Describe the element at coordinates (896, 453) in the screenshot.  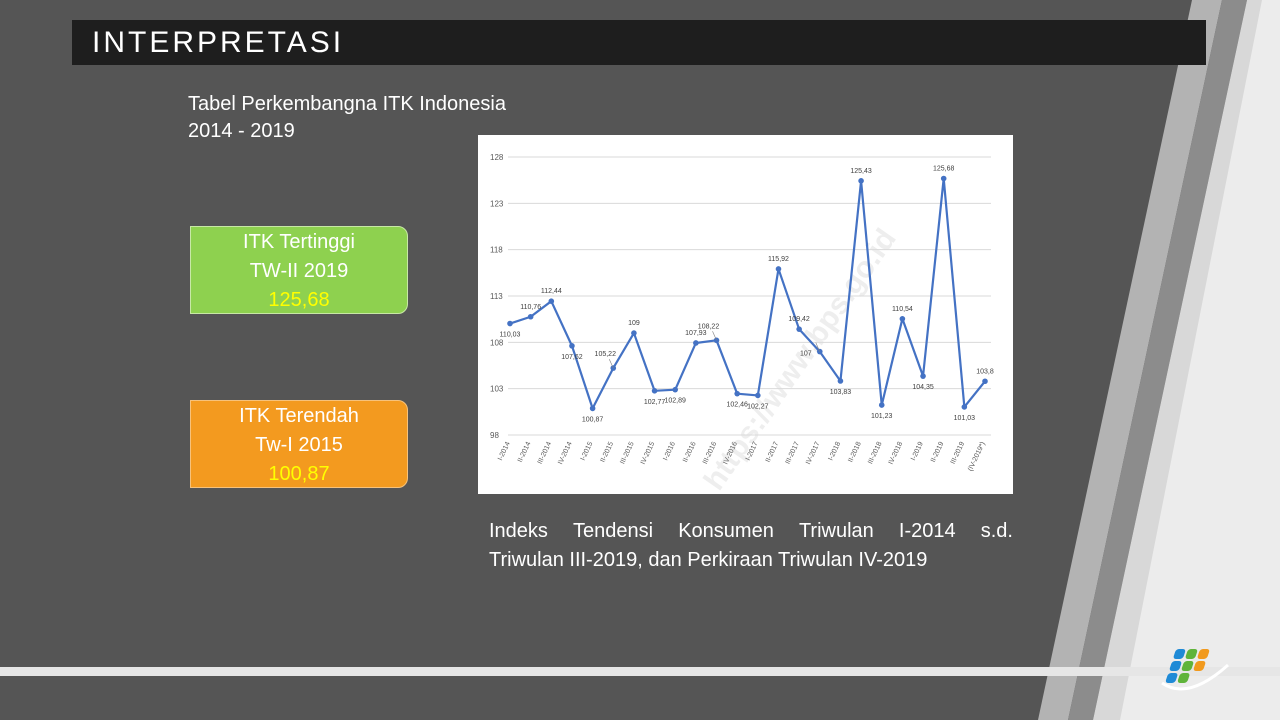
I see `x-tick-label: IV-2018` at that location.